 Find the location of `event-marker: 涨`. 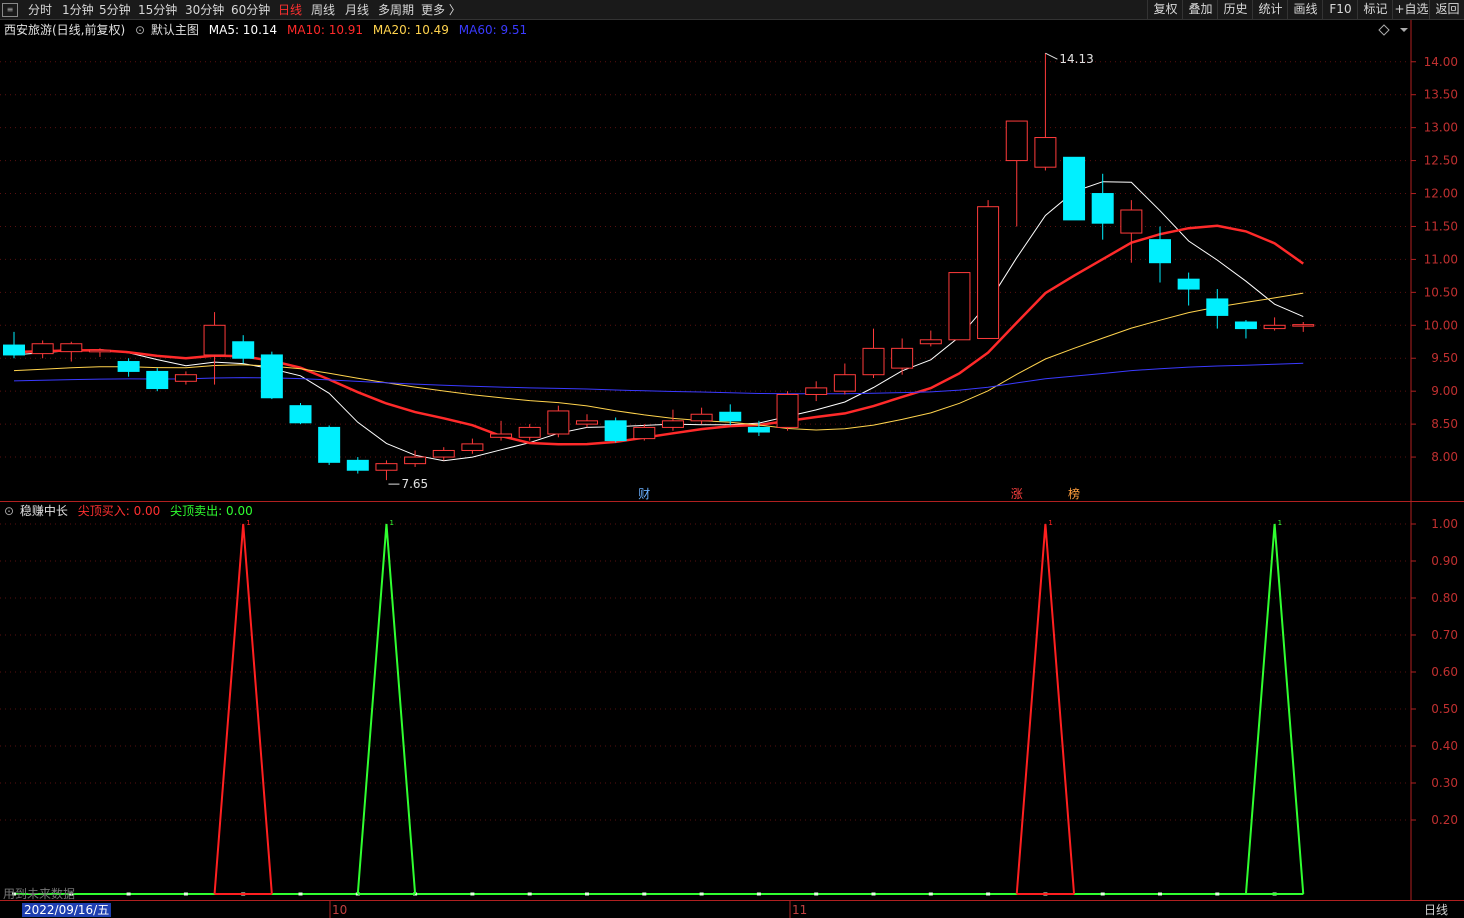

event-marker: 涨 is located at coordinates (1017, 493).